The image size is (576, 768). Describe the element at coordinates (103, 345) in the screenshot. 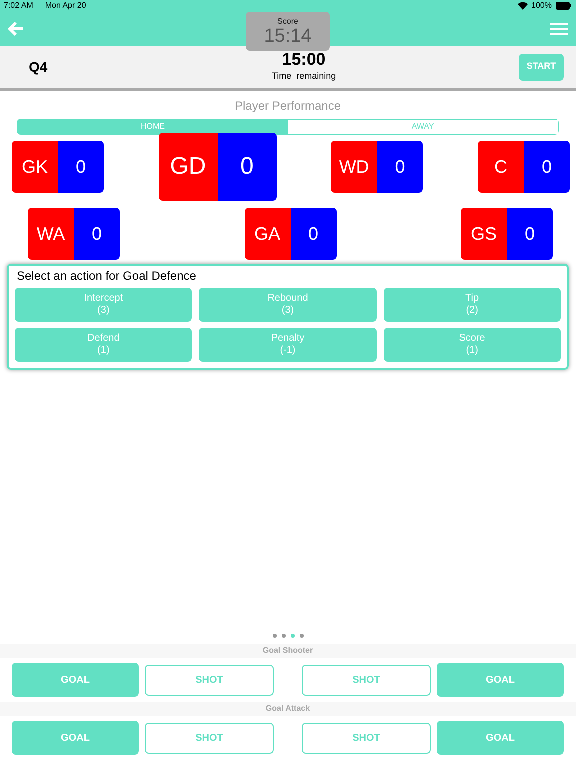

I see `action-button: Defend (1)` at that location.